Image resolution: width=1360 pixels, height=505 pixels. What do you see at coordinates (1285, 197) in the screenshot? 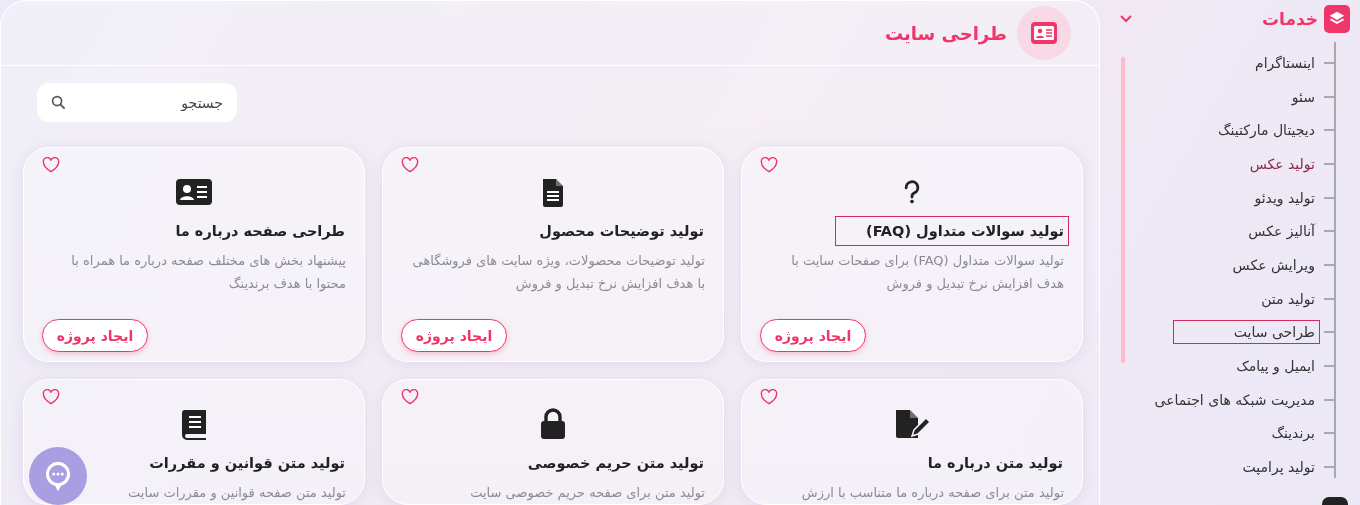
I see `sidebar-item: تولید ویدئو` at bounding box center [1285, 197].